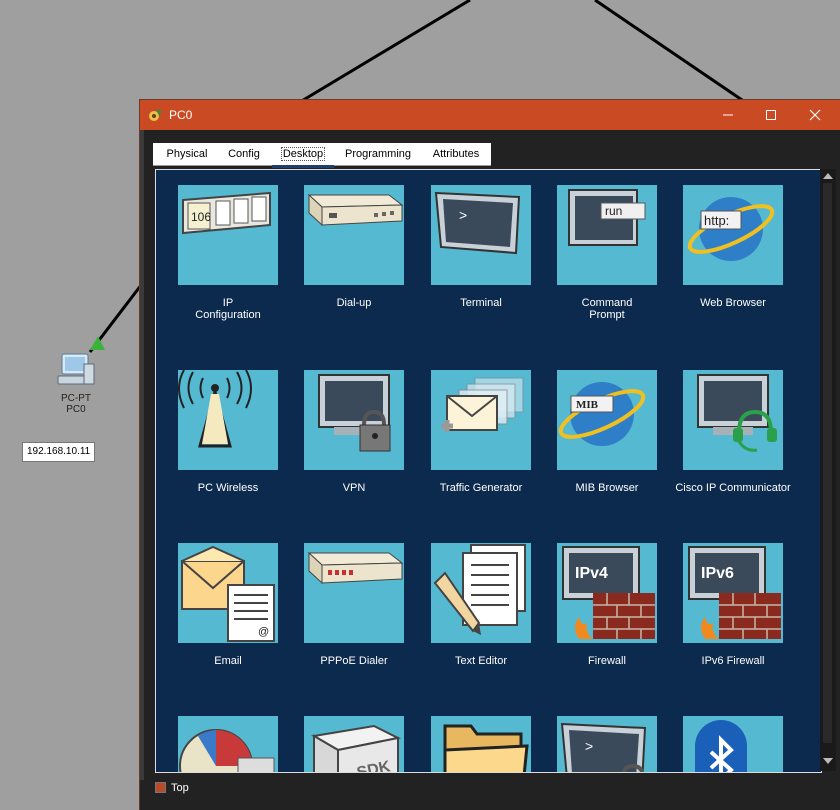  I want to click on terminal-icon: >, so click(481, 235).